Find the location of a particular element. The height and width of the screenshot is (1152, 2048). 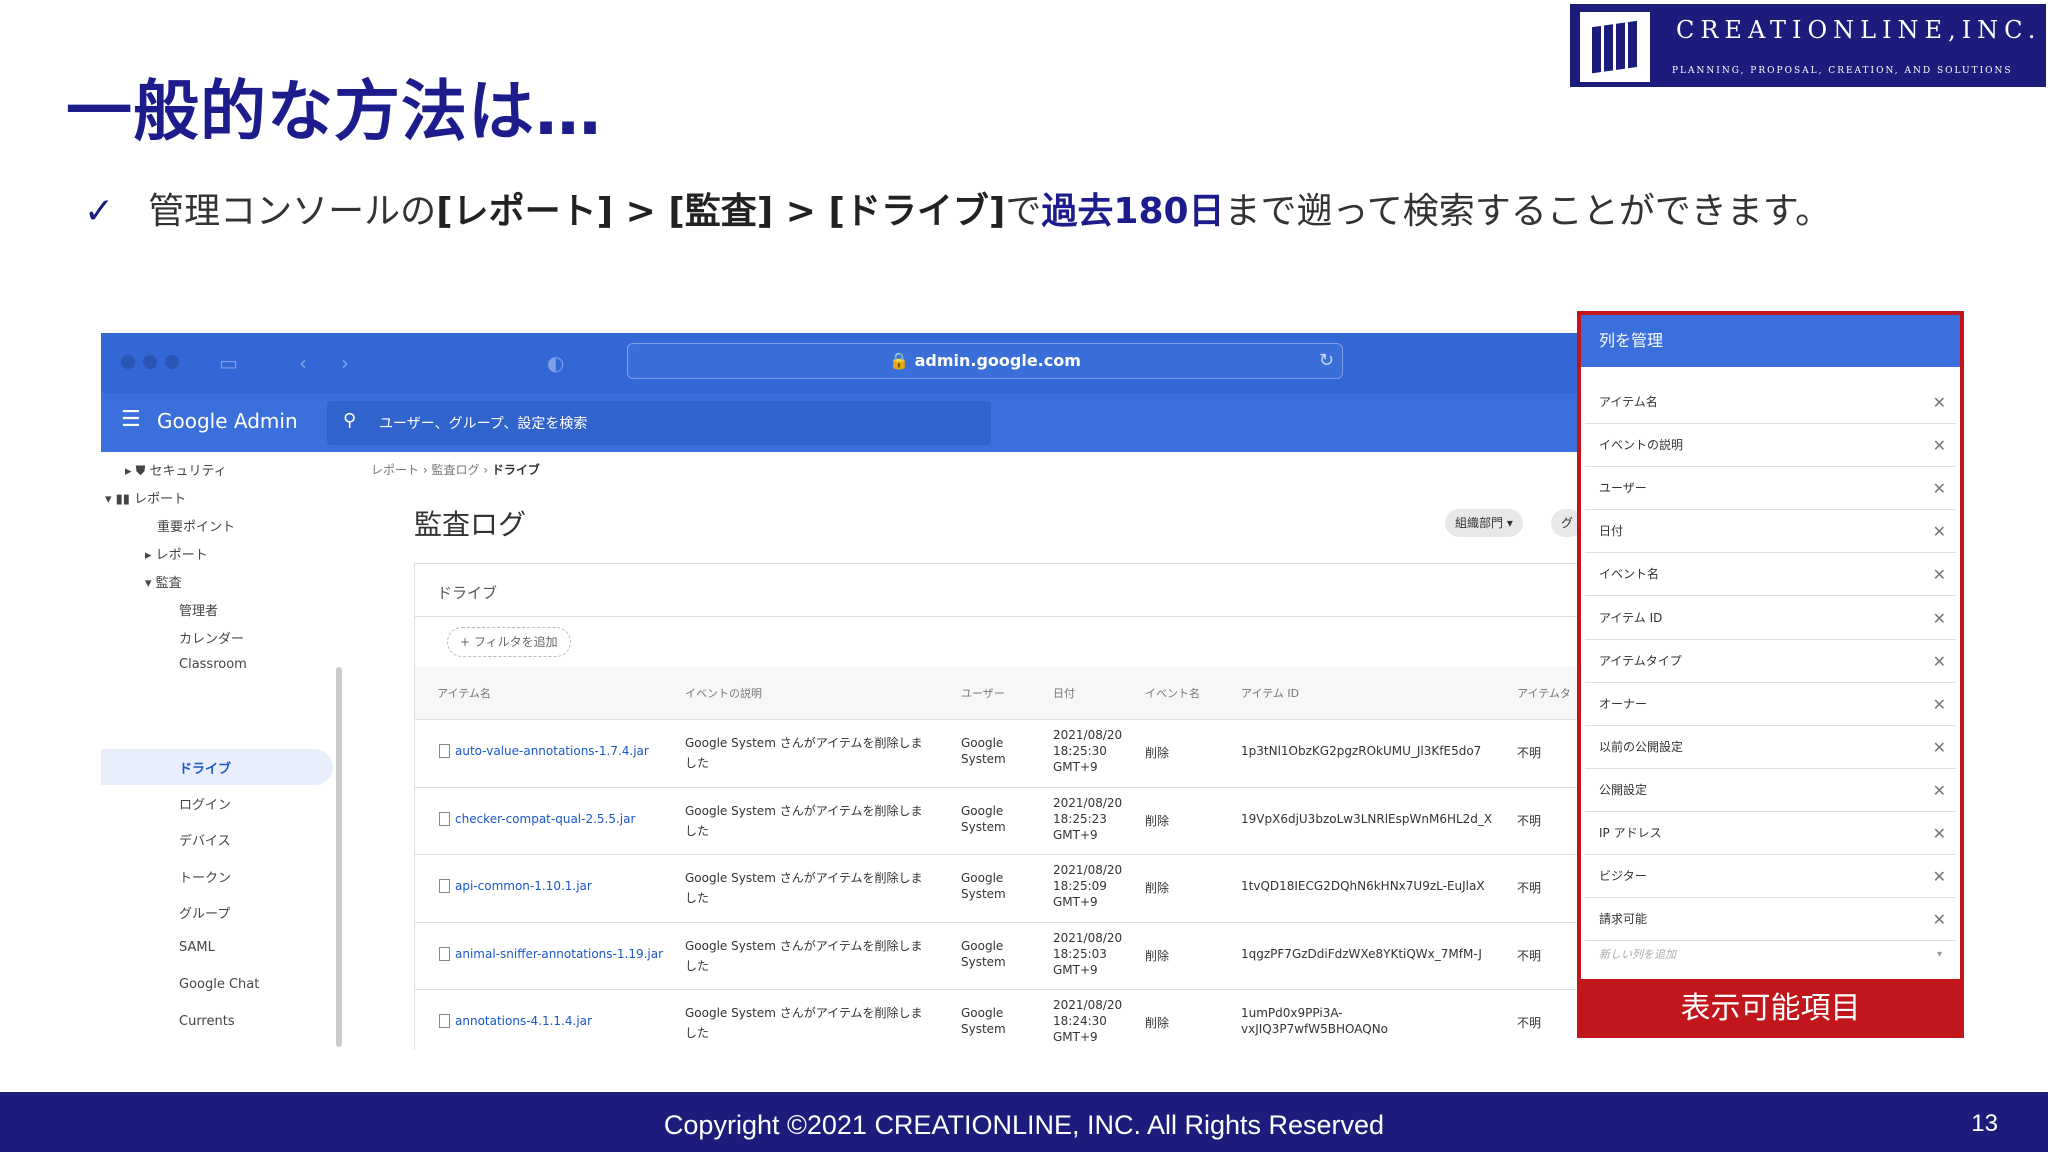

sidebar-item-drive: ドライブ is located at coordinates (205, 767).